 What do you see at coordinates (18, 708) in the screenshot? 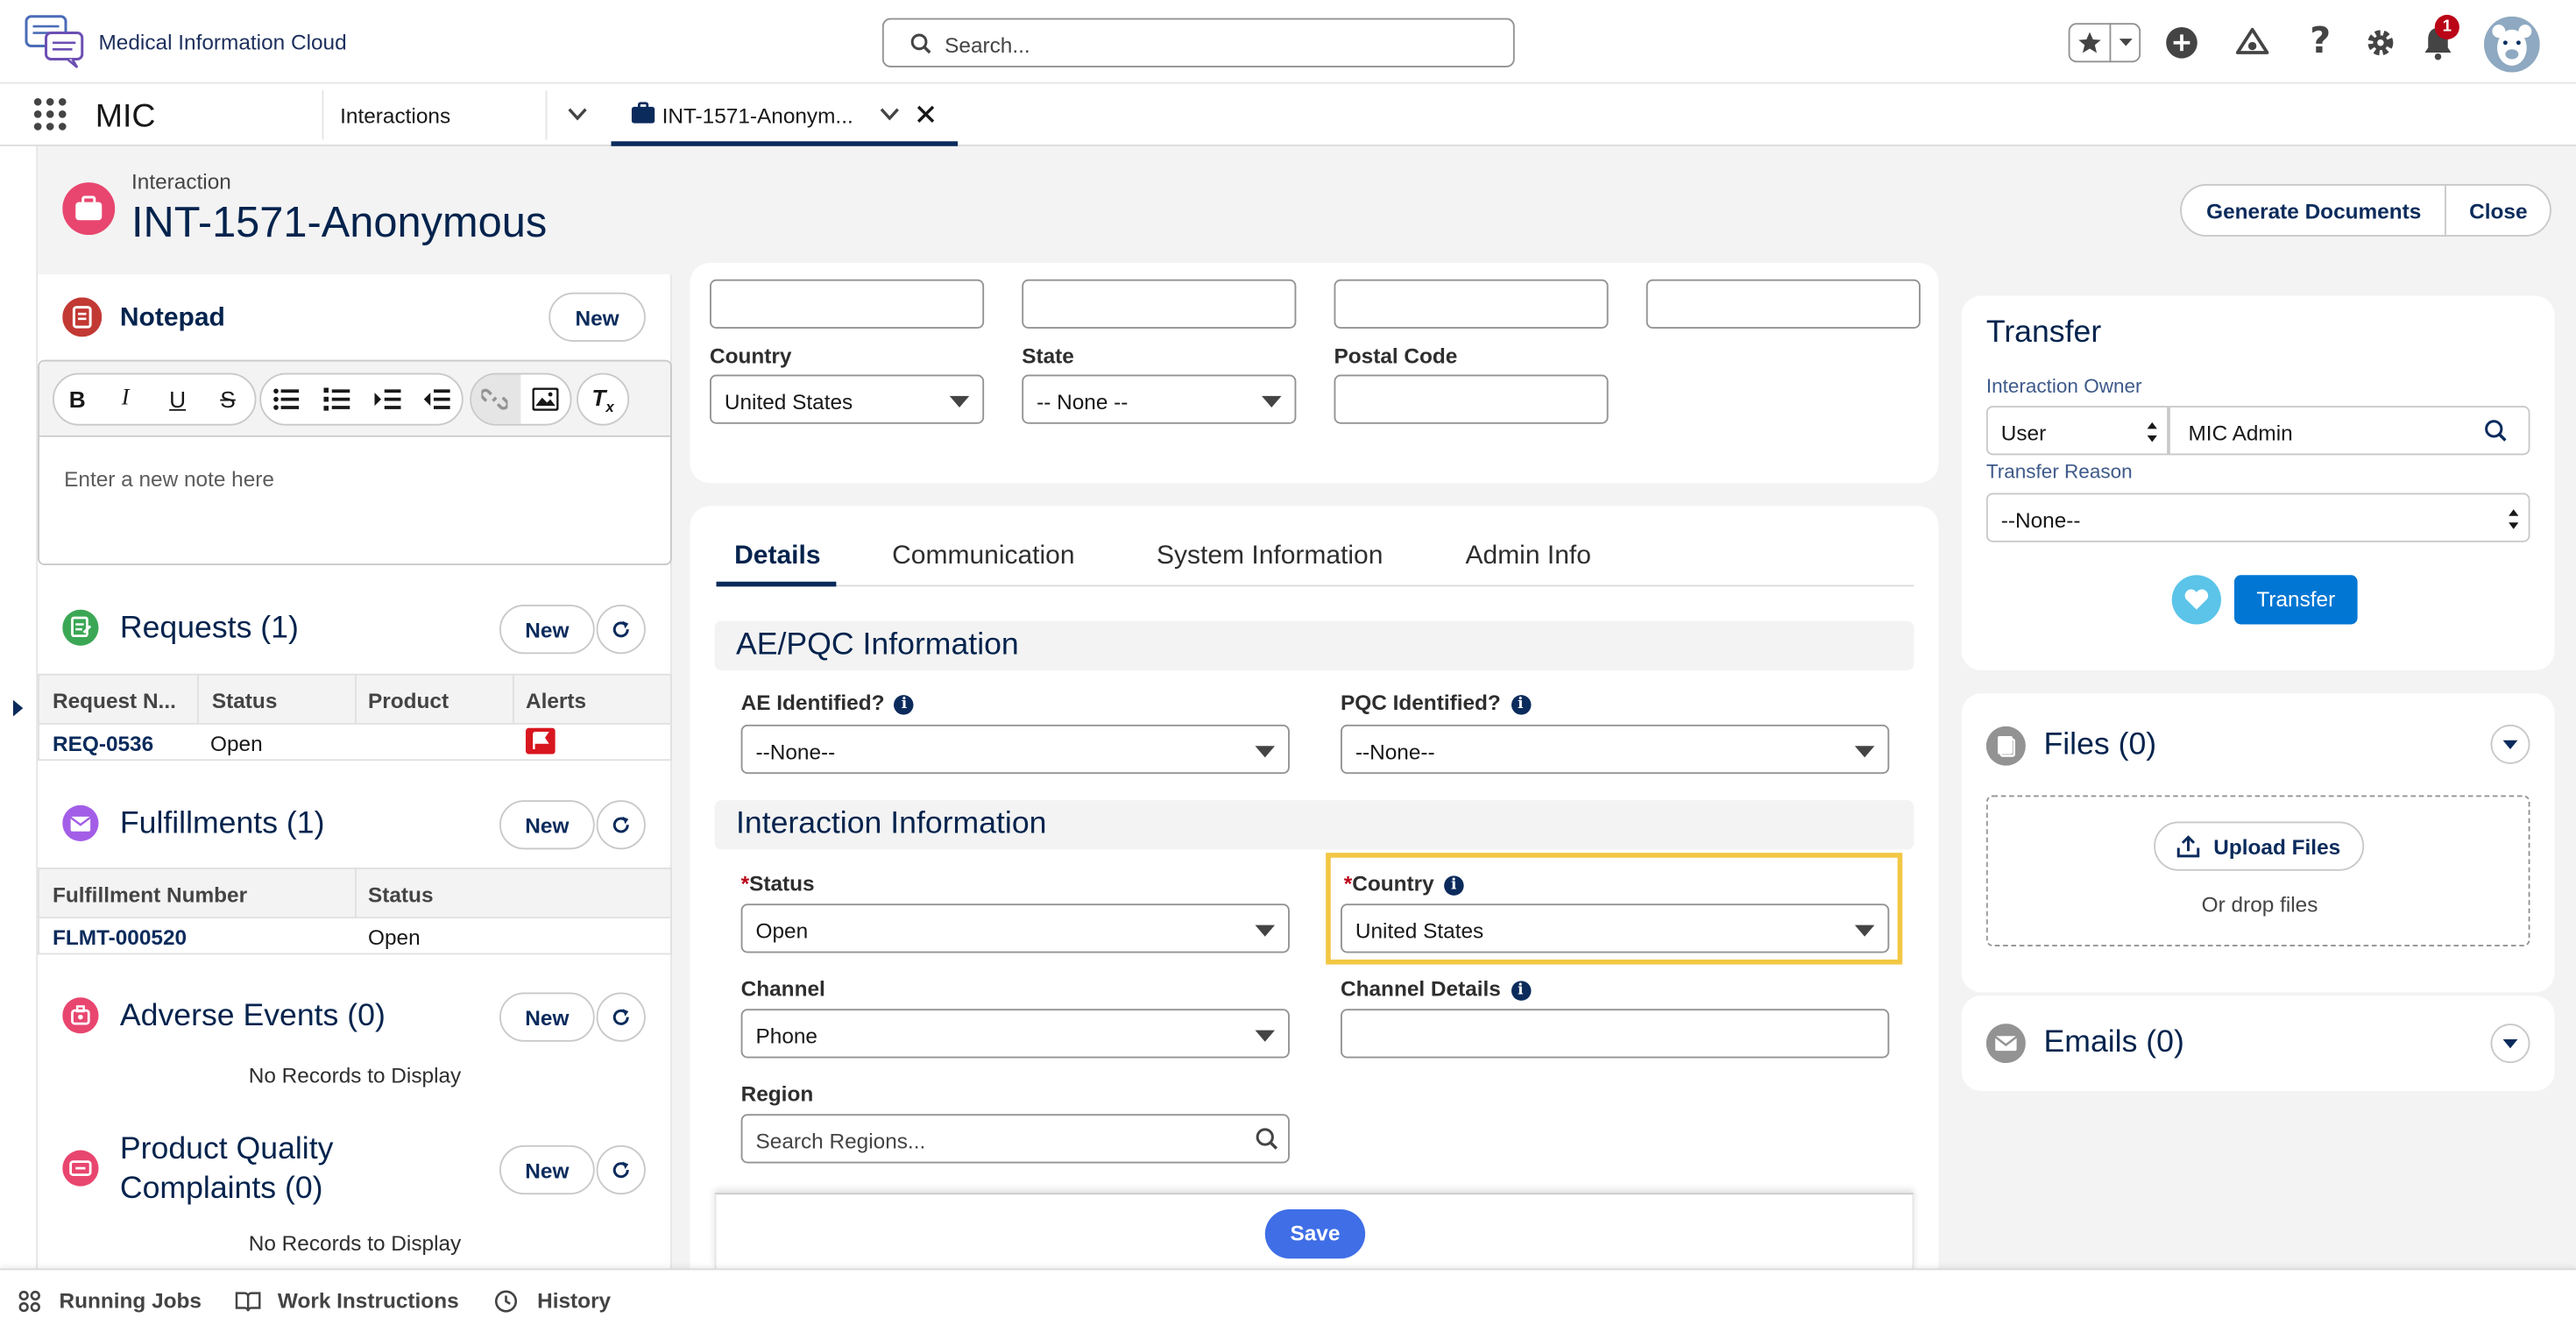
I see `expand-panel-icon` at bounding box center [18, 708].